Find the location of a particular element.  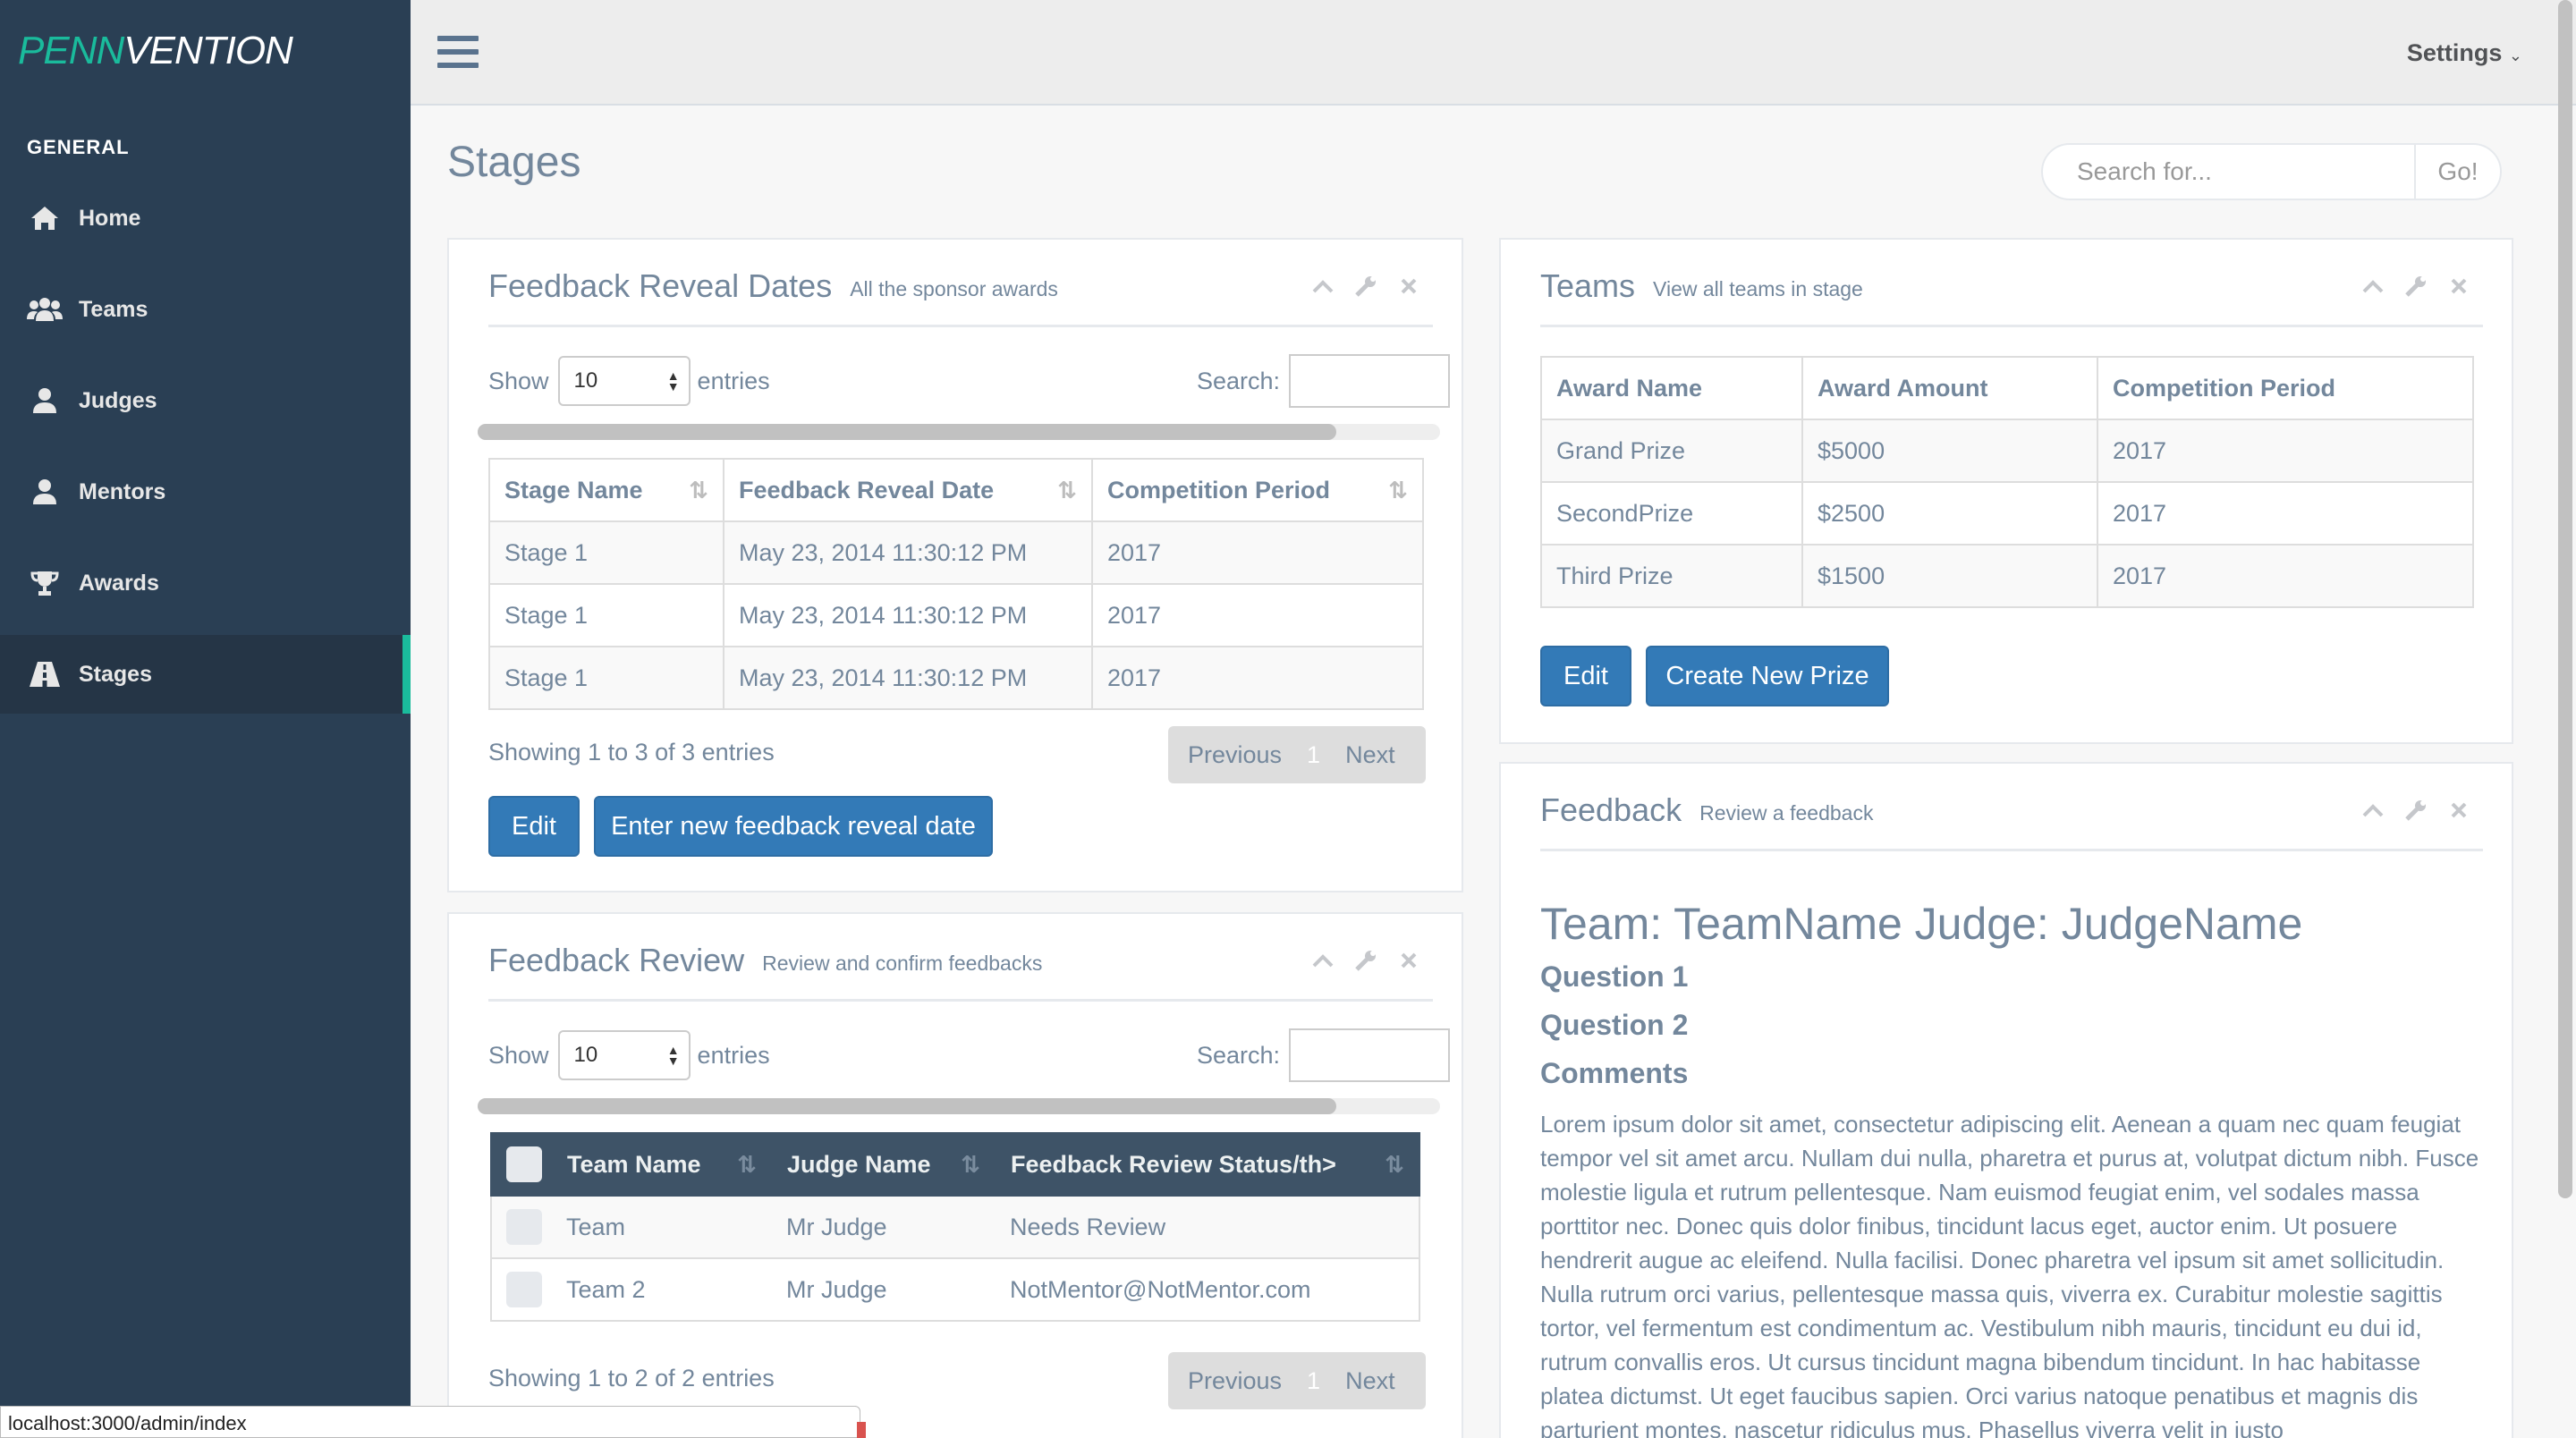

panel-subtitle: Review and confirm feedbacks is located at coordinates (902, 963).